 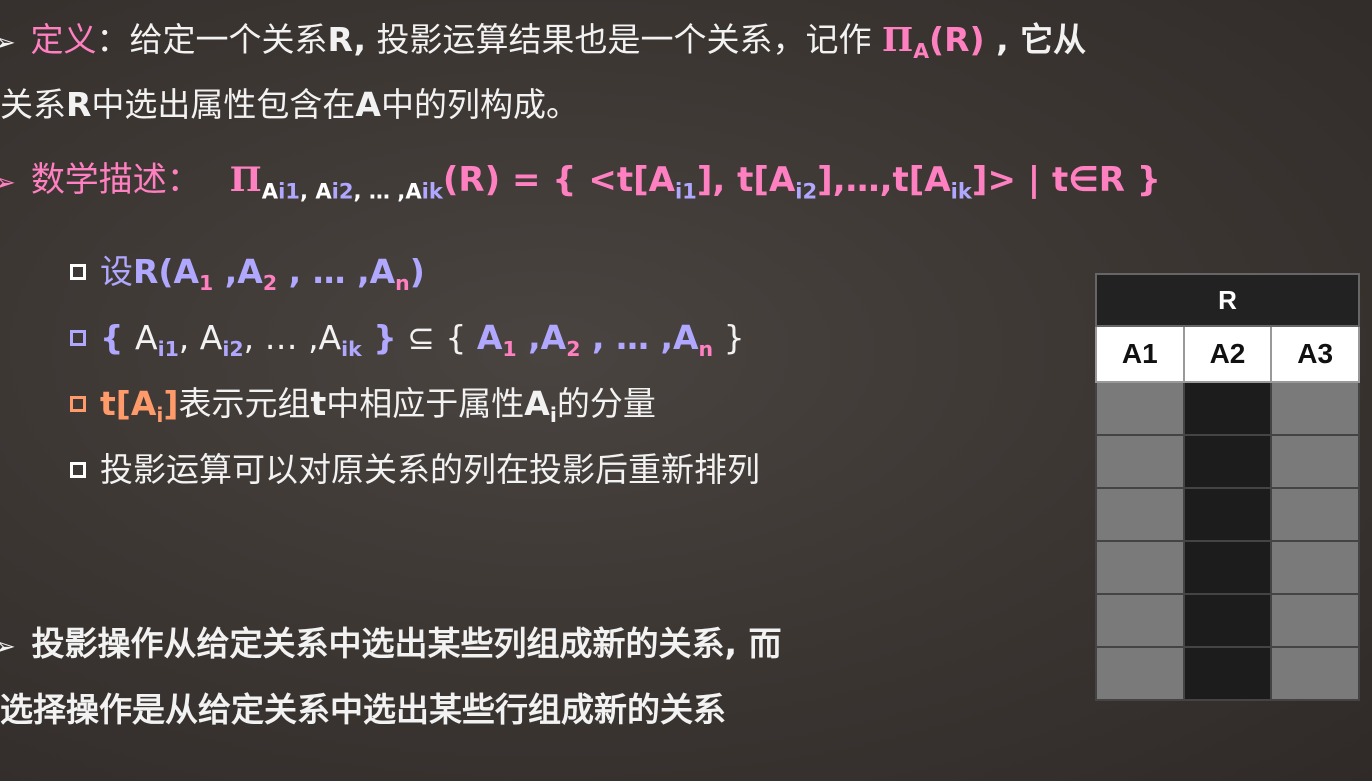 I want to click on bullet-item-3: t[Ai]表示元组t中相应于属性Ai的分量, so click(x=363, y=409).